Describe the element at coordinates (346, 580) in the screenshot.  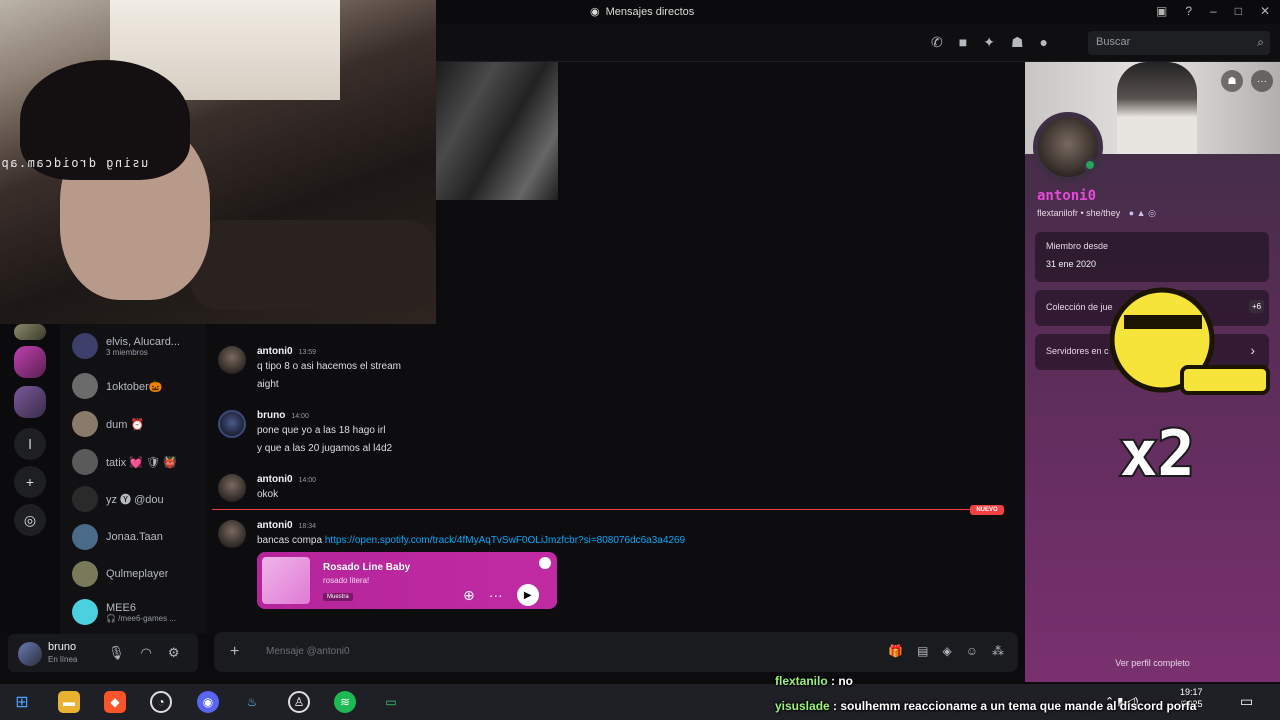
I see `track-artist: rosado litera!` at that location.